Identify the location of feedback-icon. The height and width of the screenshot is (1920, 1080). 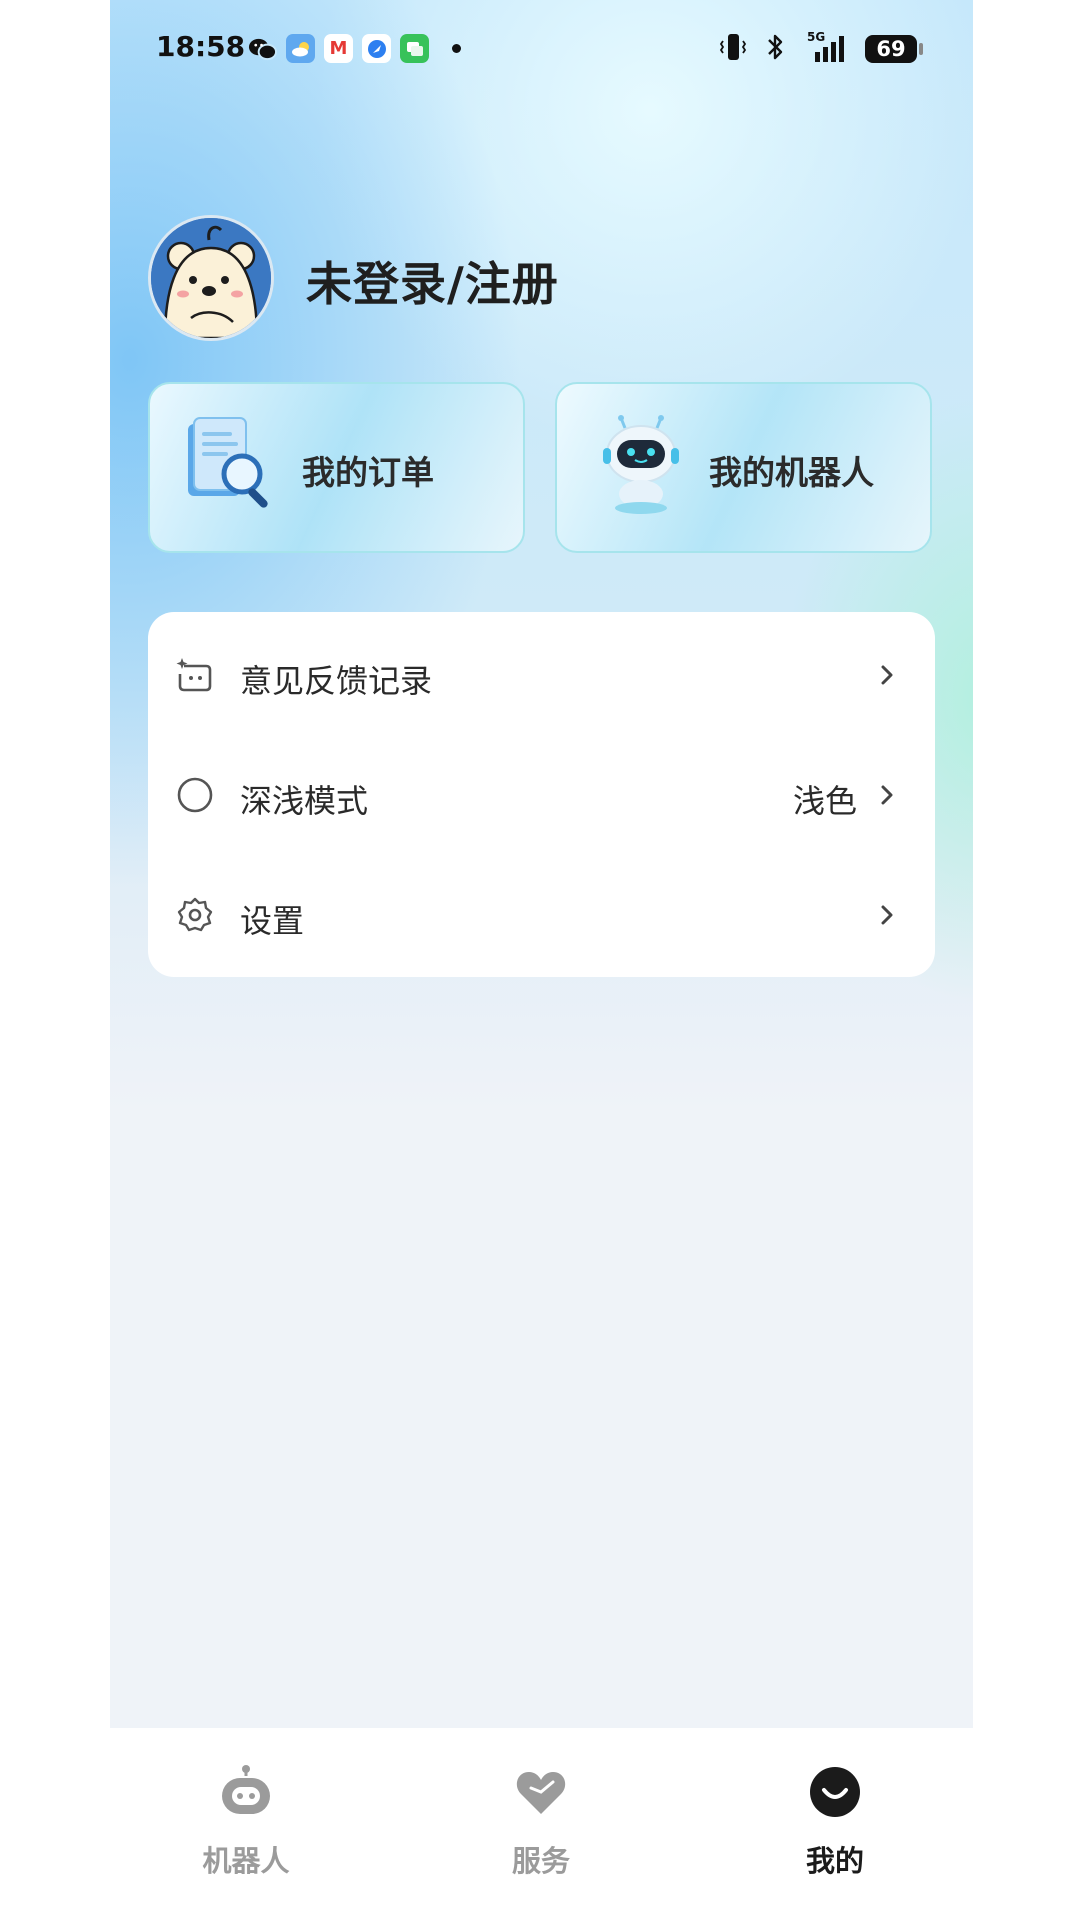
(194, 675).